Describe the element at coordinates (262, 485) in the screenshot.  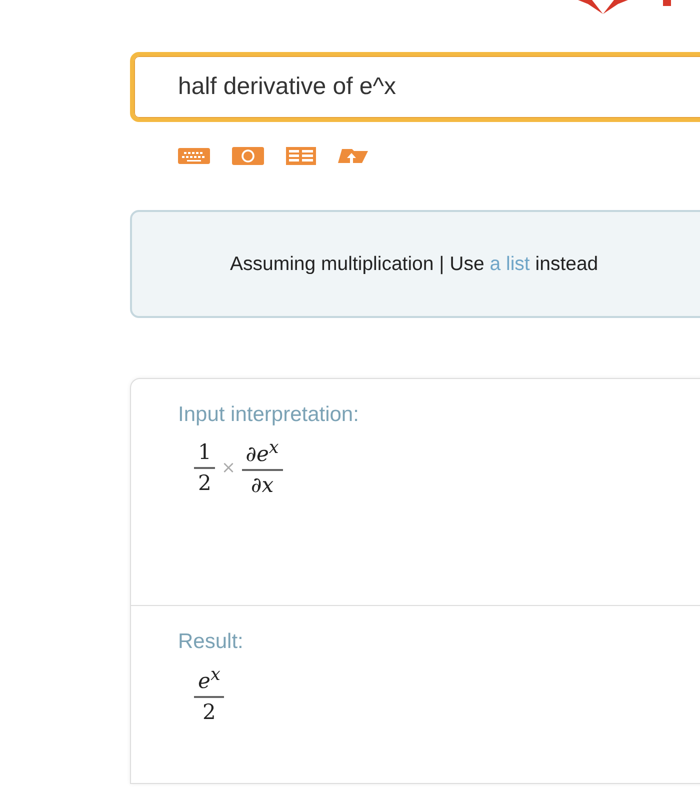
I see `denominator: ∂x` at that location.